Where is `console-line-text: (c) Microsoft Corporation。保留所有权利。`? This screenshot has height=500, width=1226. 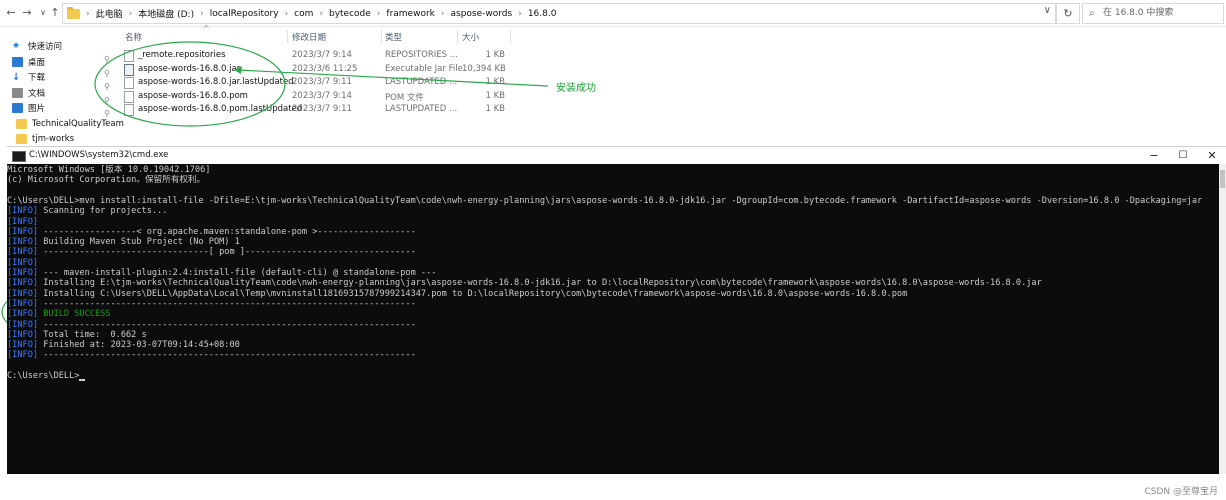
console-line-text: (c) Microsoft Corporation。保留所有权利。 is located at coordinates (106, 180).